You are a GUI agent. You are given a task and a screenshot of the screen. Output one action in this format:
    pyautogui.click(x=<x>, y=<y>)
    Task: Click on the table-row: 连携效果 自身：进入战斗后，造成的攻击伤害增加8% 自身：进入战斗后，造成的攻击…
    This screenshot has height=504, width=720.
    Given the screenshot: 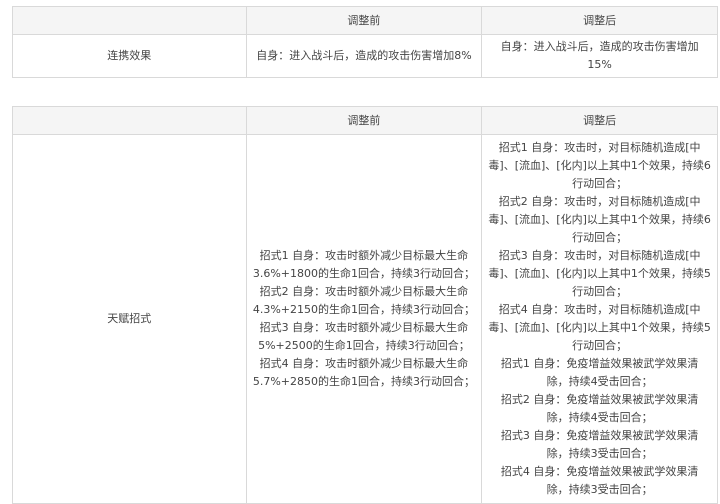 What is the action you would take?
    pyautogui.click(x=365, y=56)
    